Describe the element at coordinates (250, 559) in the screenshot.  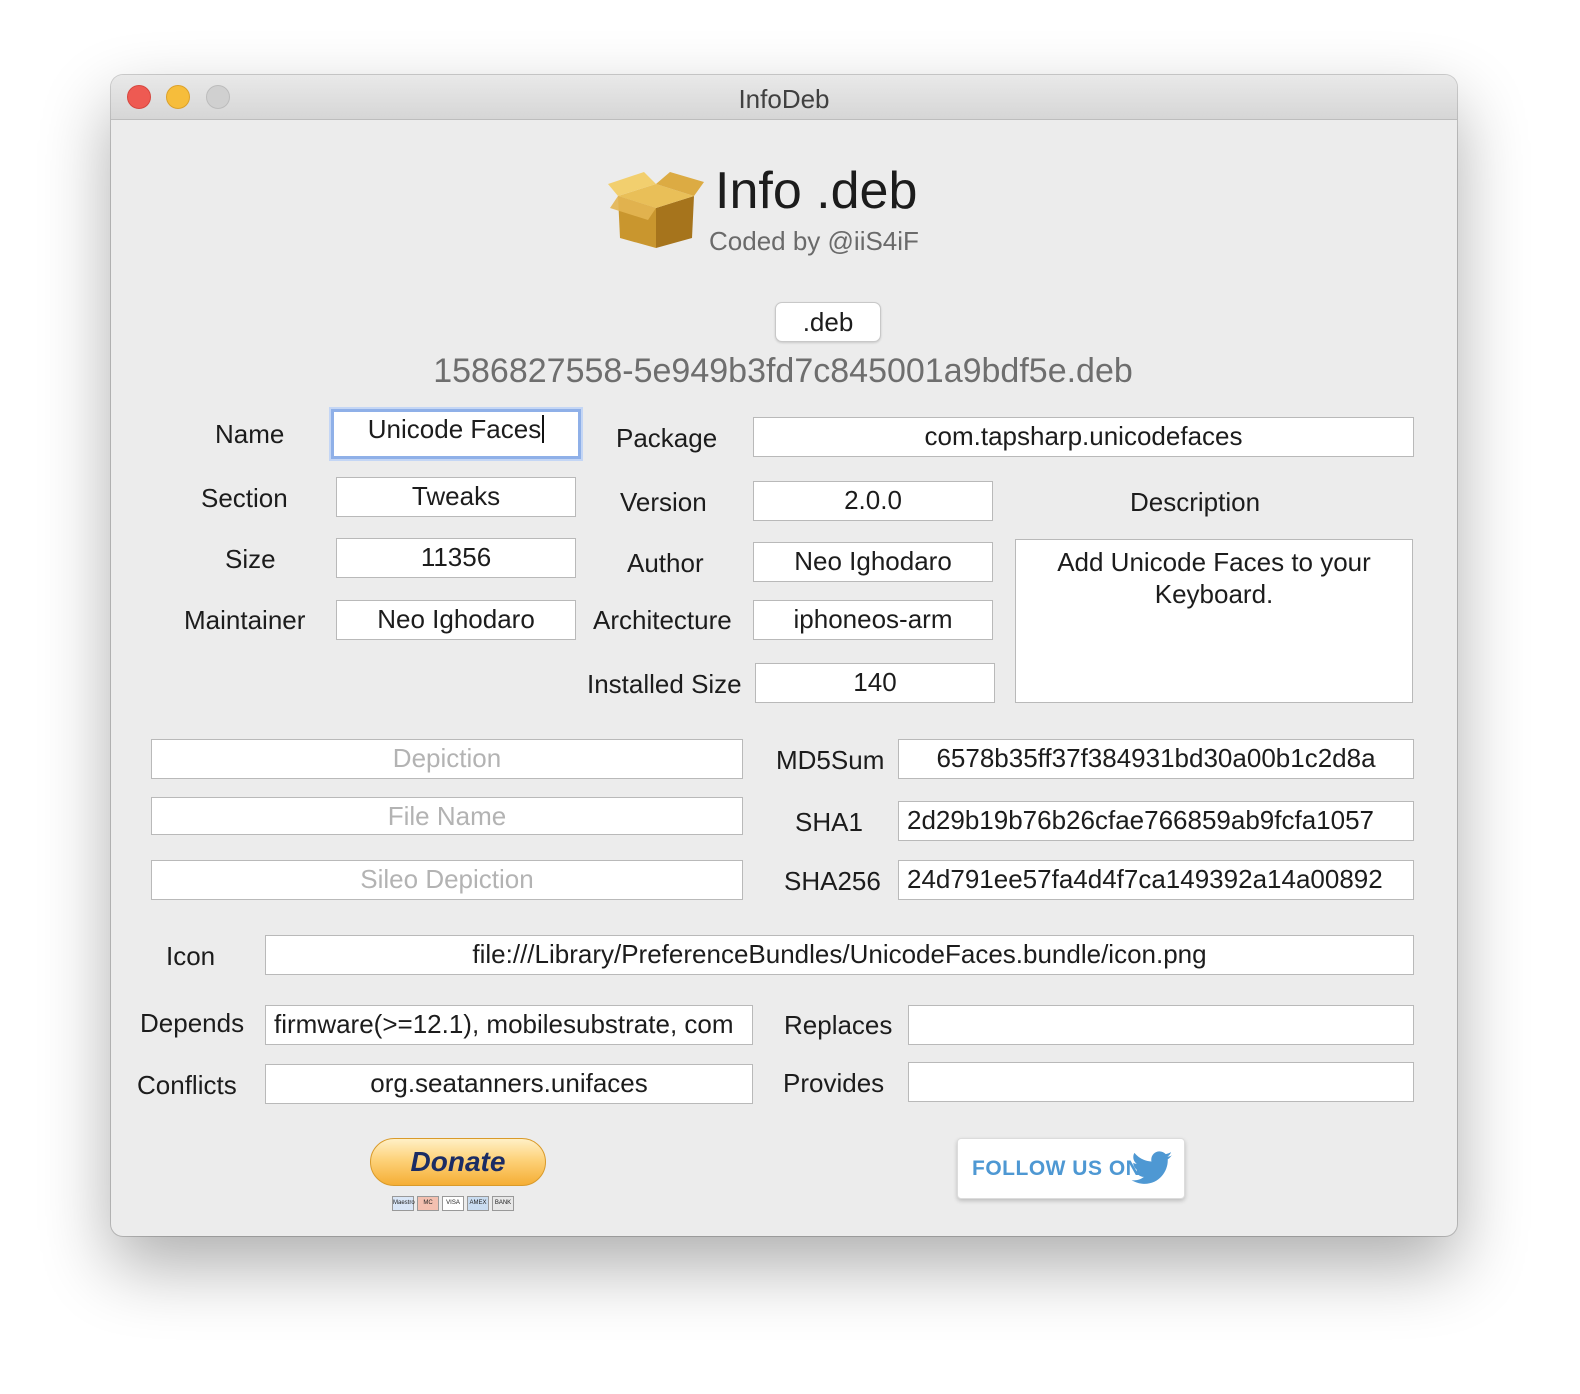
I see `size-label: Size` at that location.